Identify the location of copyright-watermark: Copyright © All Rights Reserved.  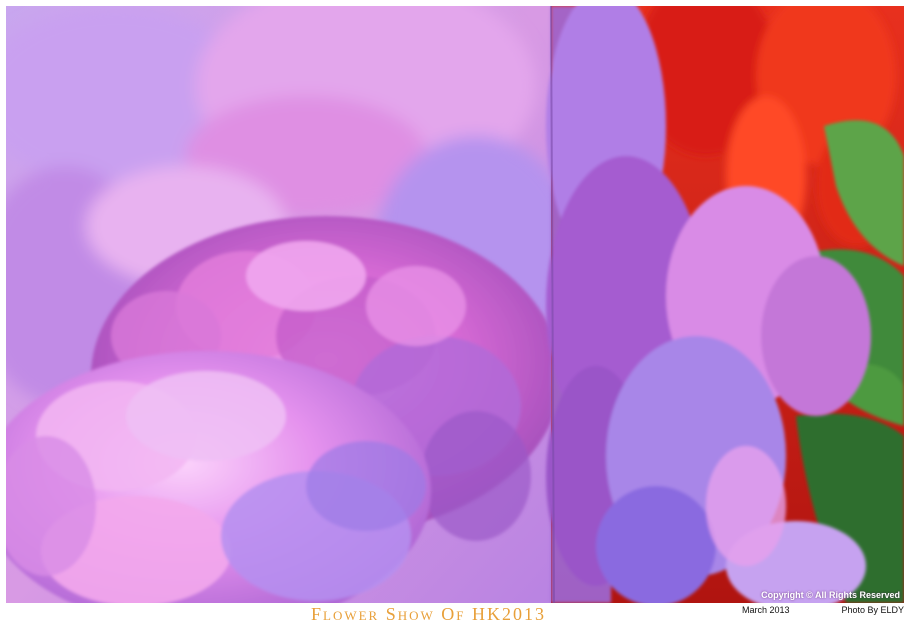
(830, 595).